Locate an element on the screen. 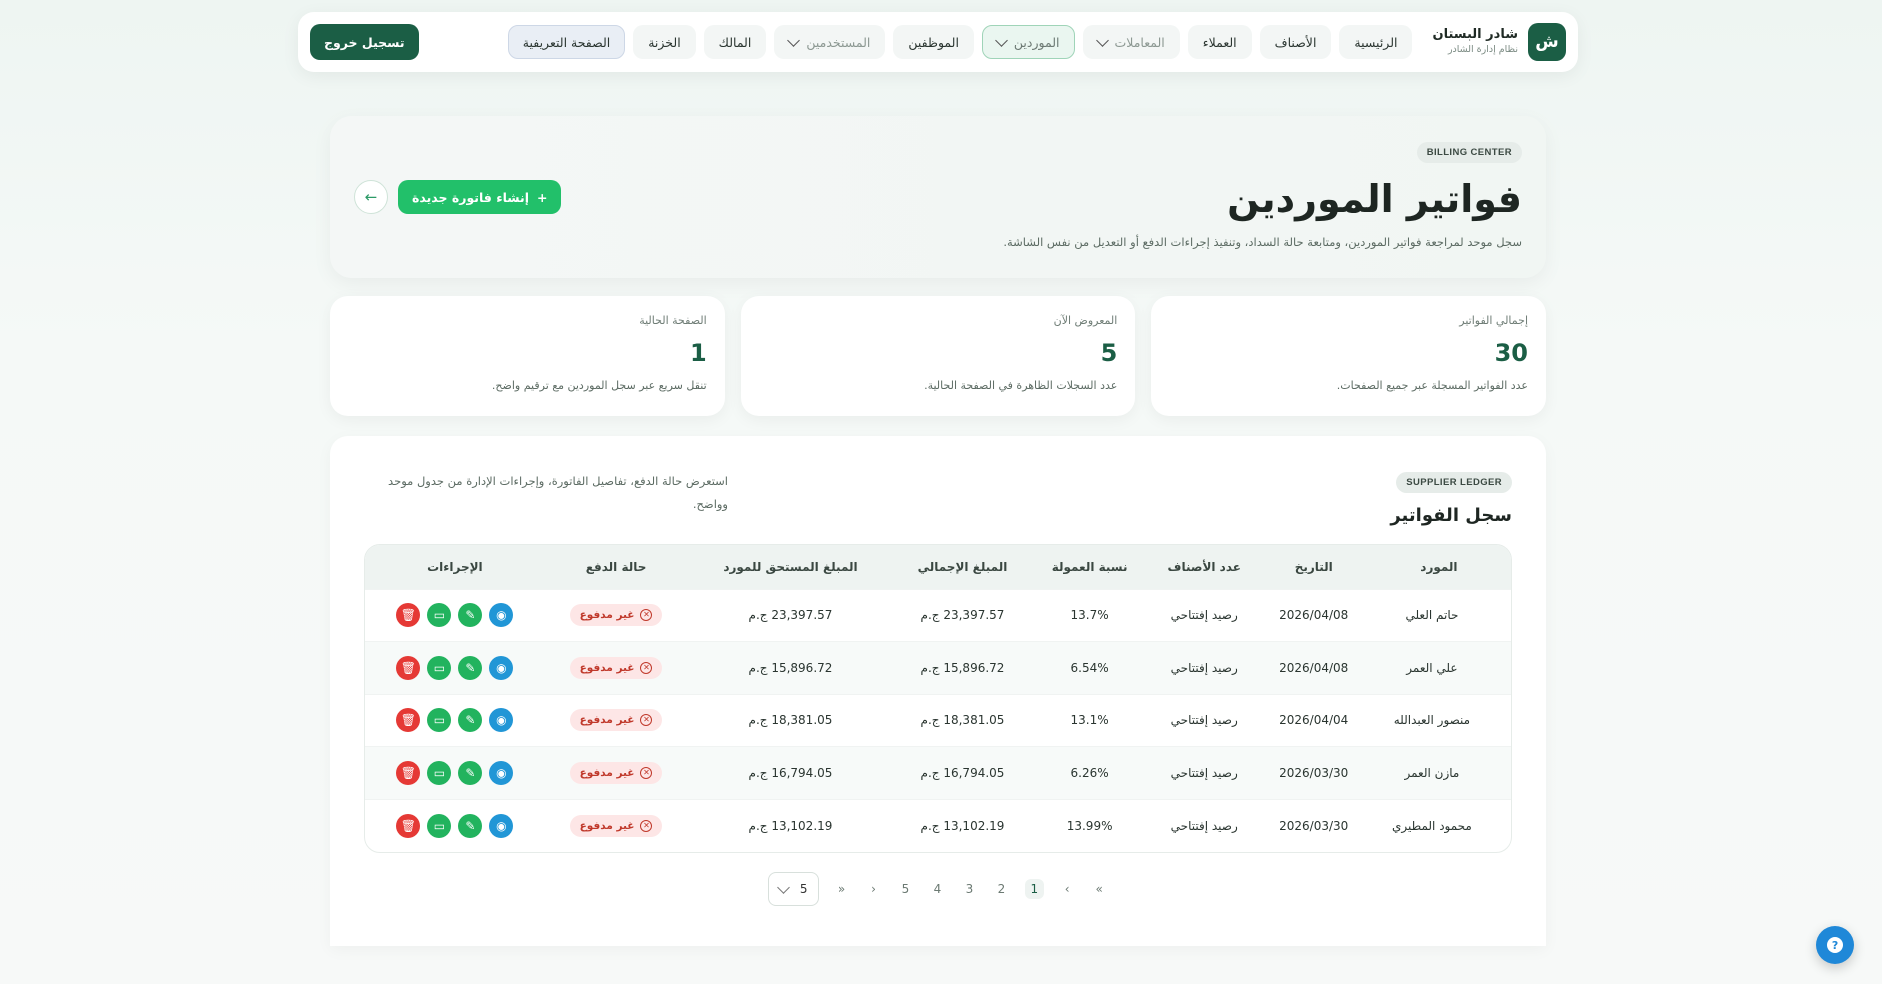  actions-cell: ◉ ✎ ▭ 🗑 is located at coordinates (455, 615).